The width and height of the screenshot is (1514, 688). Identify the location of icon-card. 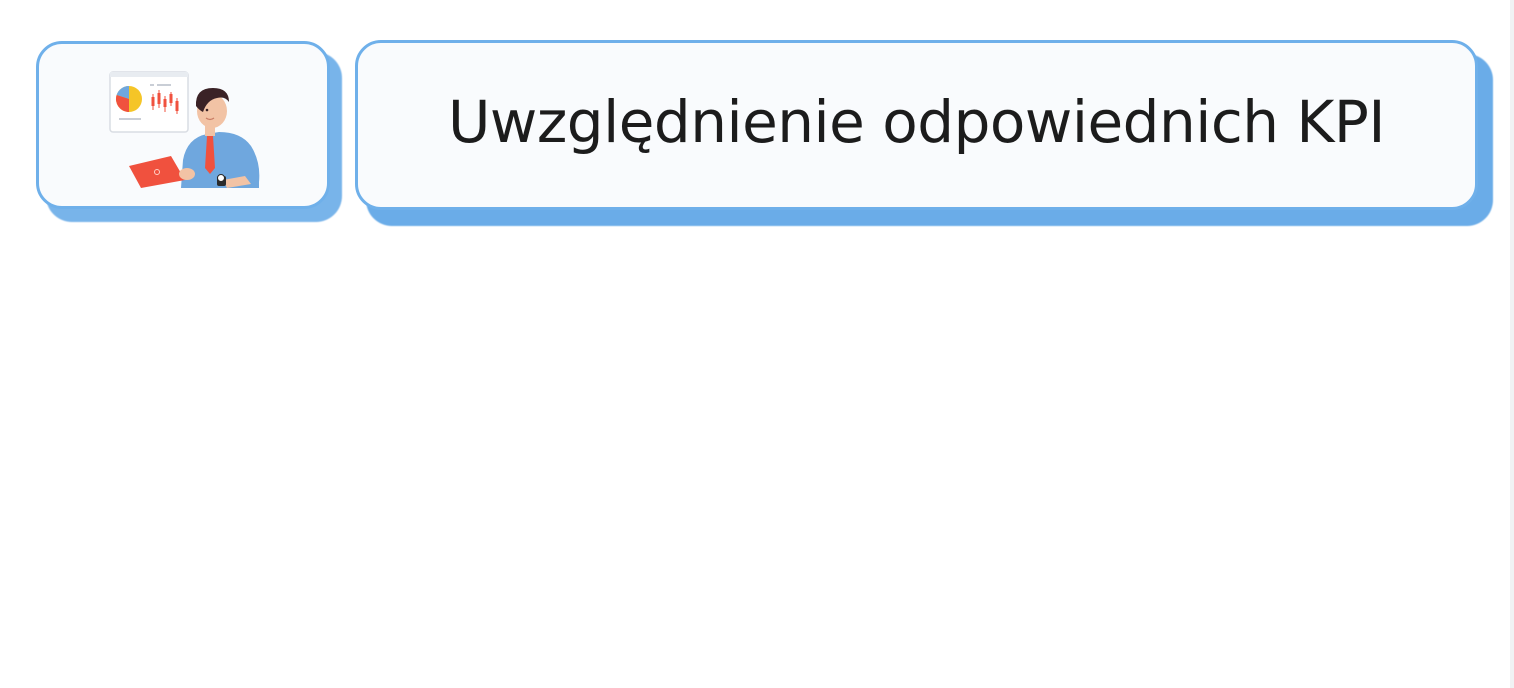
(183, 125).